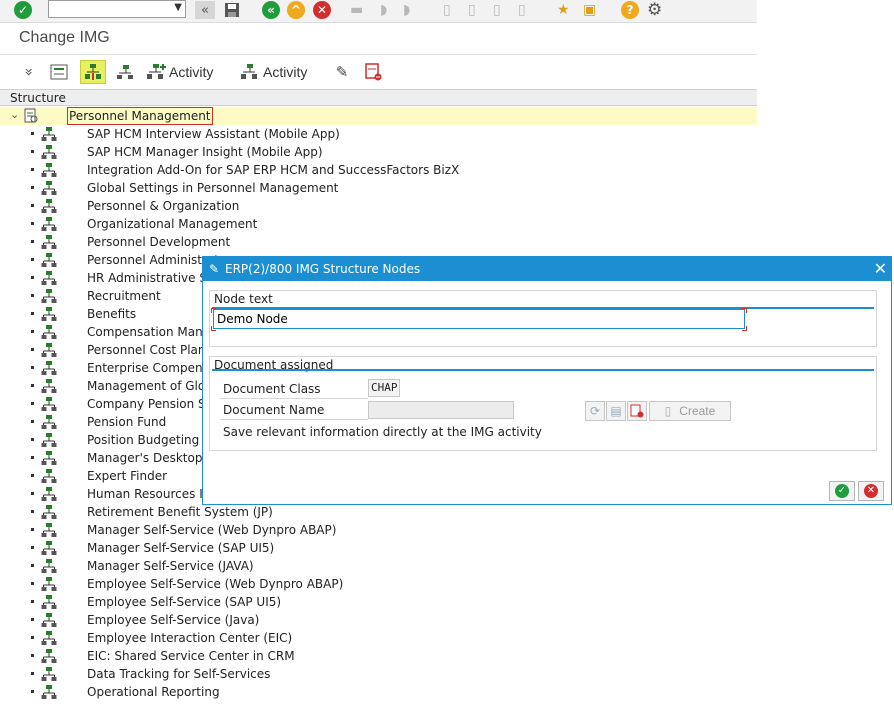  What do you see at coordinates (589, 10) in the screenshot?
I see `new-session-button: ▣` at bounding box center [589, 10].